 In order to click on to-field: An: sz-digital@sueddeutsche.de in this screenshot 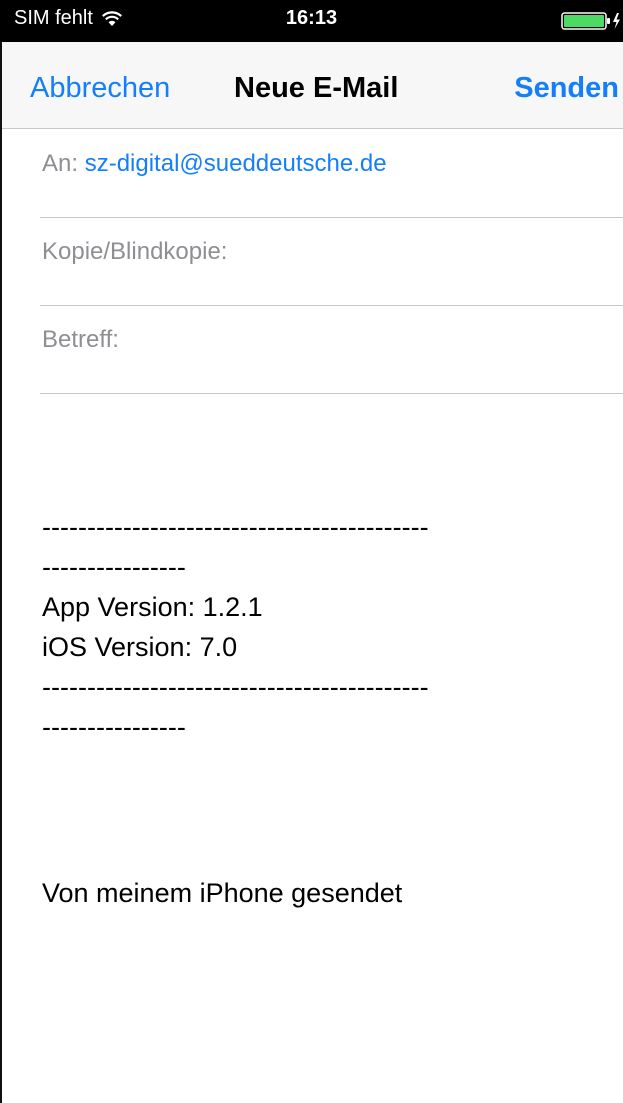, I will do `click(331, 174)`.